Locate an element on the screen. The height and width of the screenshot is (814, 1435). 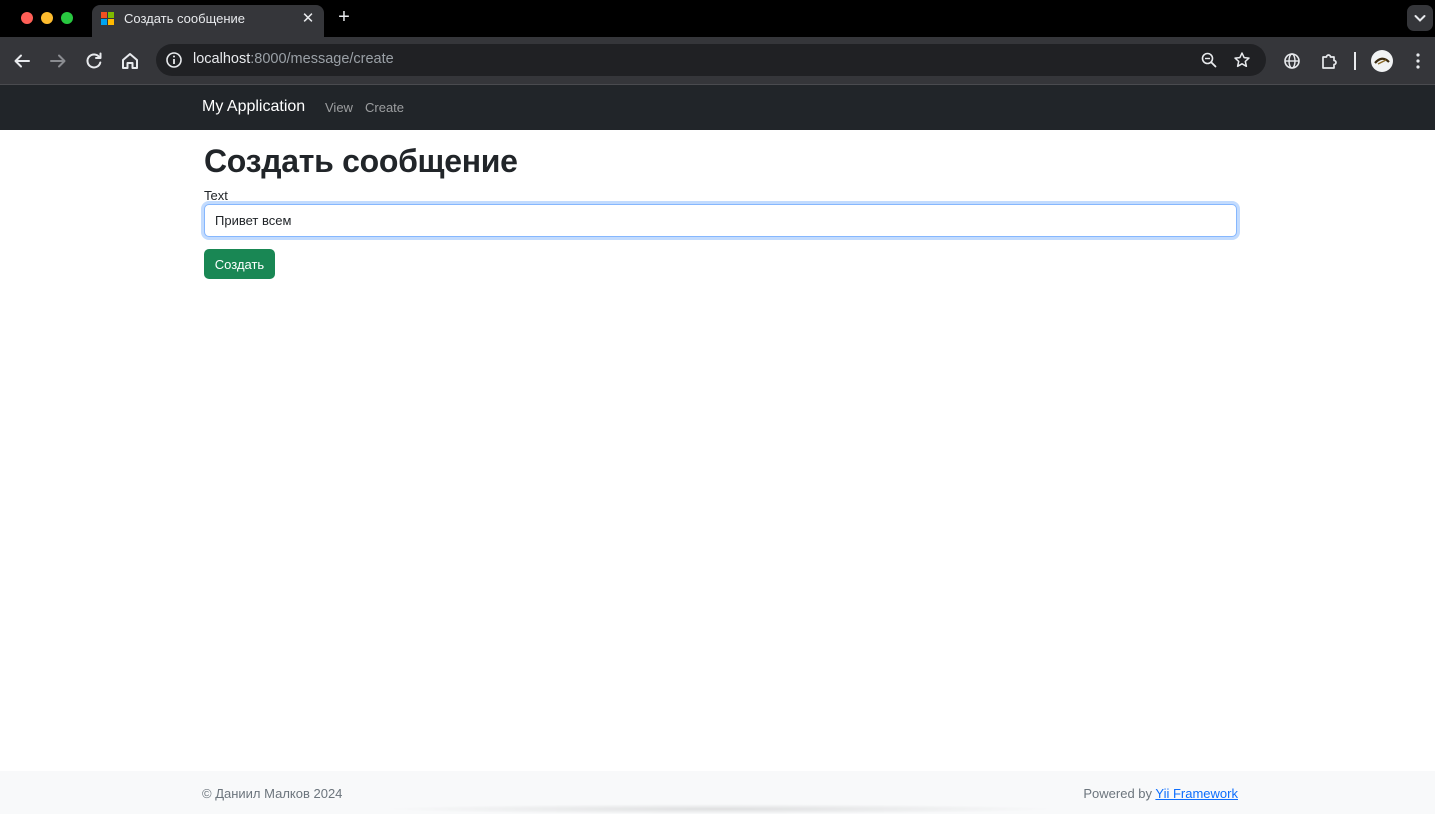
chevron-down-icon is located at coordinates (1420, 18).